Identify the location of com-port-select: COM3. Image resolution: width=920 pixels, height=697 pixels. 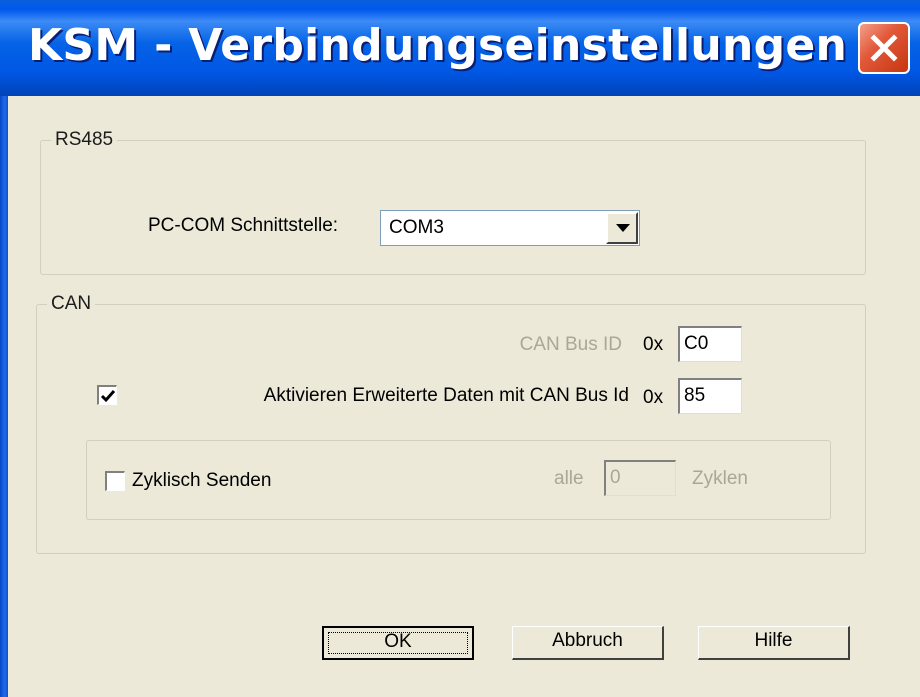
(510, 228).